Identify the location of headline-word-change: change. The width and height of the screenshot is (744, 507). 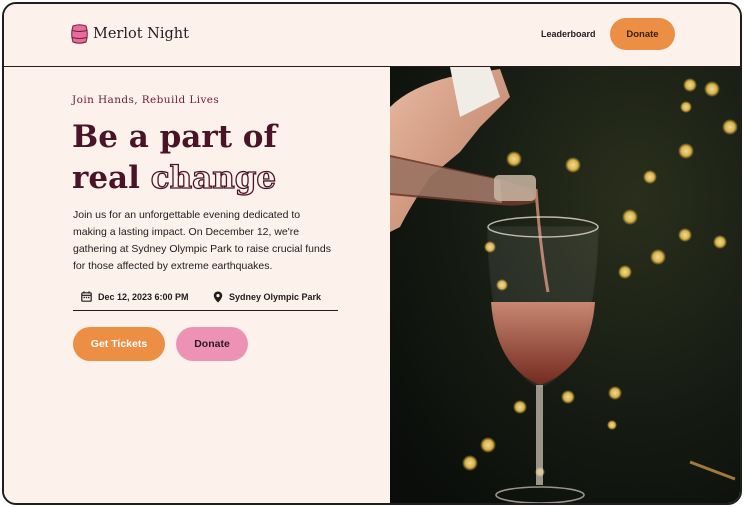
(213, 177).